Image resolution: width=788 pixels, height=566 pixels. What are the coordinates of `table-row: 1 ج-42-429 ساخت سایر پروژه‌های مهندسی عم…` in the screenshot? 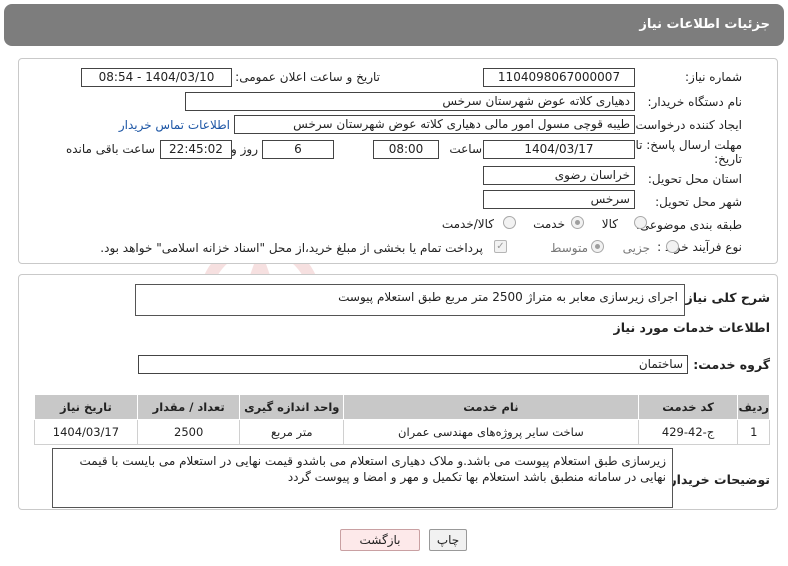 It's located at (402, 432).